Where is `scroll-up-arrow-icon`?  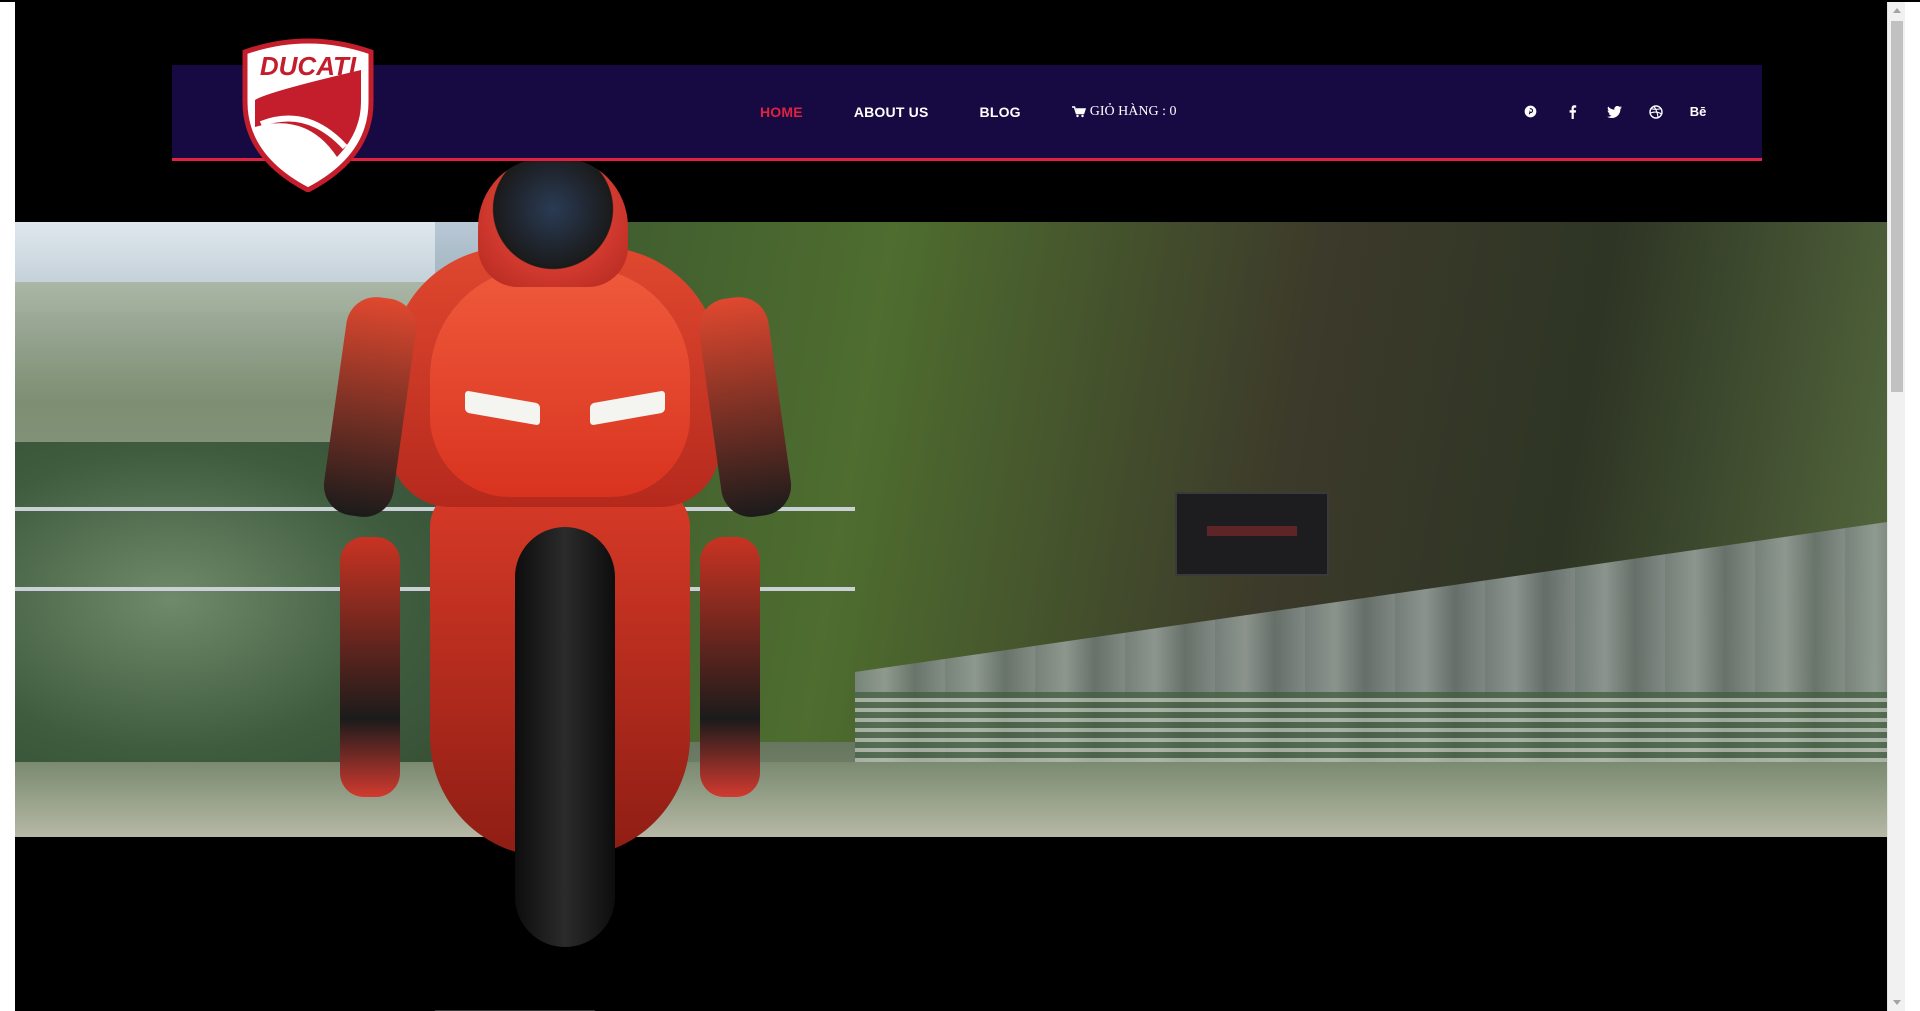 scroll-up-arrow-icon is located at coordinates (1897, 10).